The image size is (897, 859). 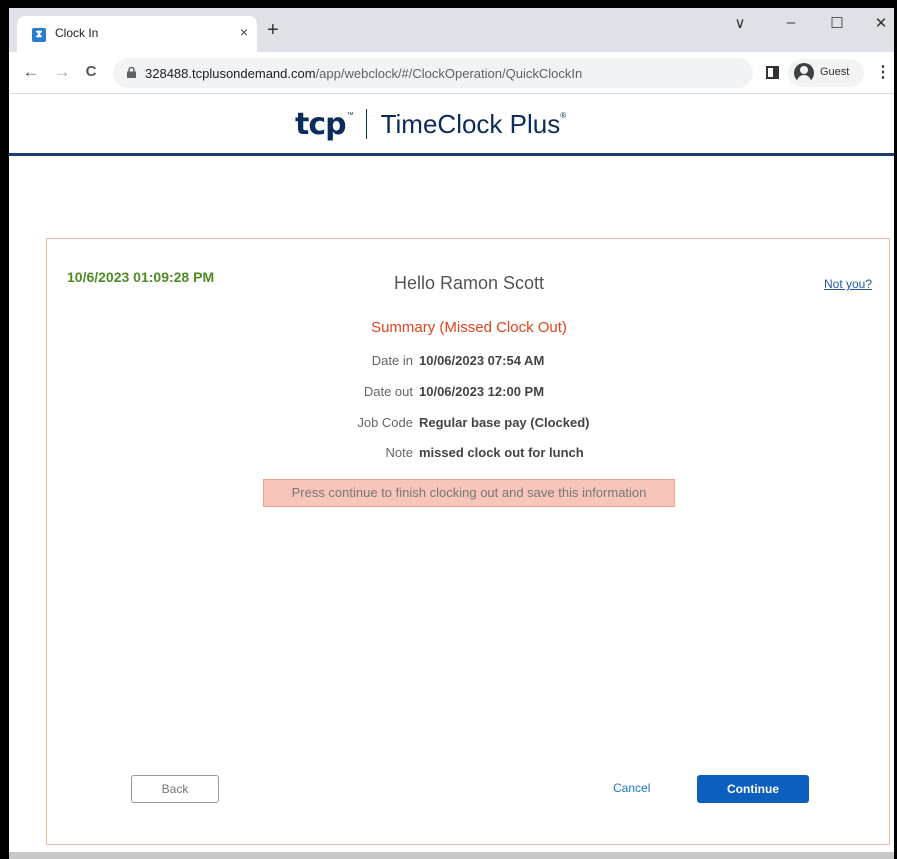 I want to click on summary-row-note: Note missed clock out for lunch, so click(x=469, y=454).